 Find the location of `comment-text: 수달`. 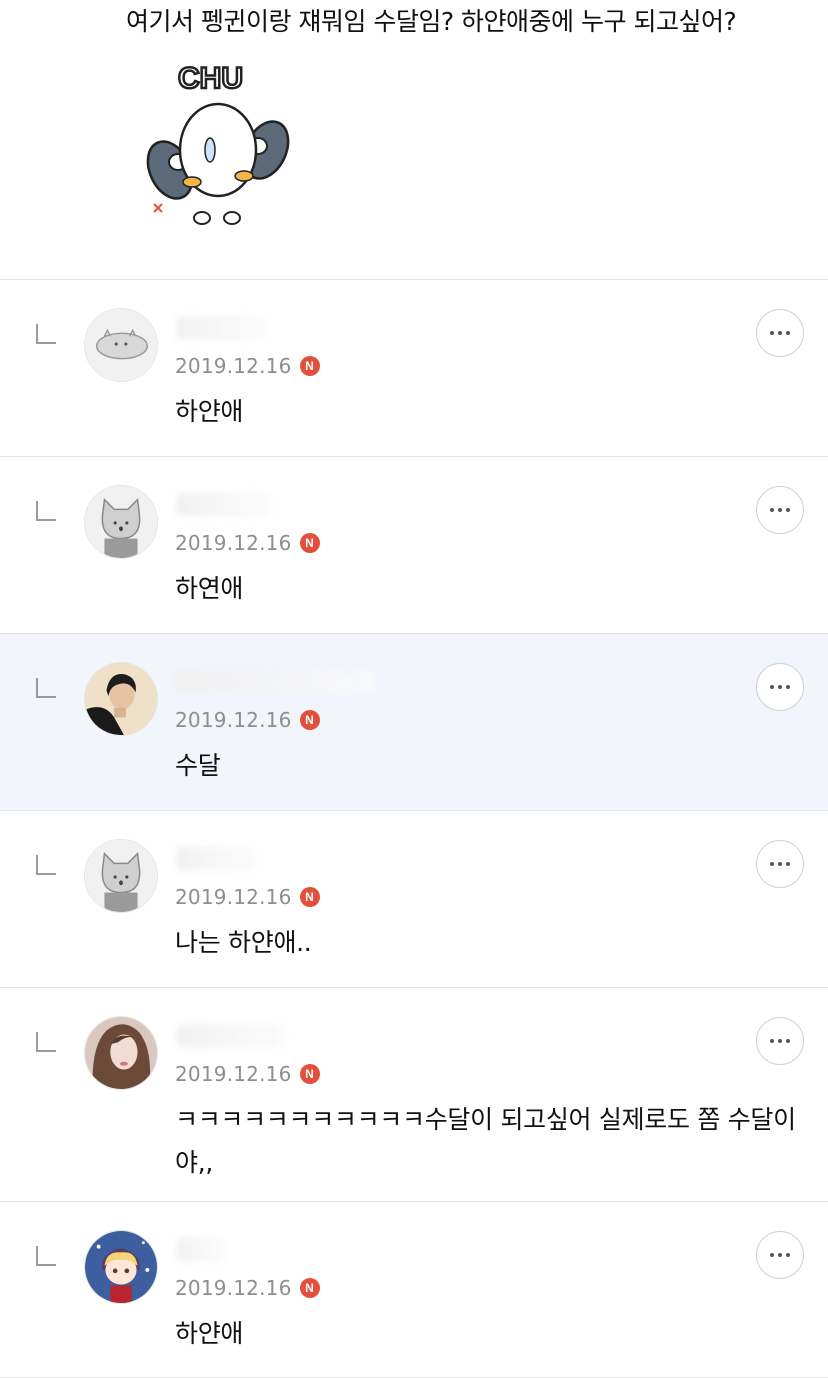

comment-text: 수달 is located at coordinates (198, 765).